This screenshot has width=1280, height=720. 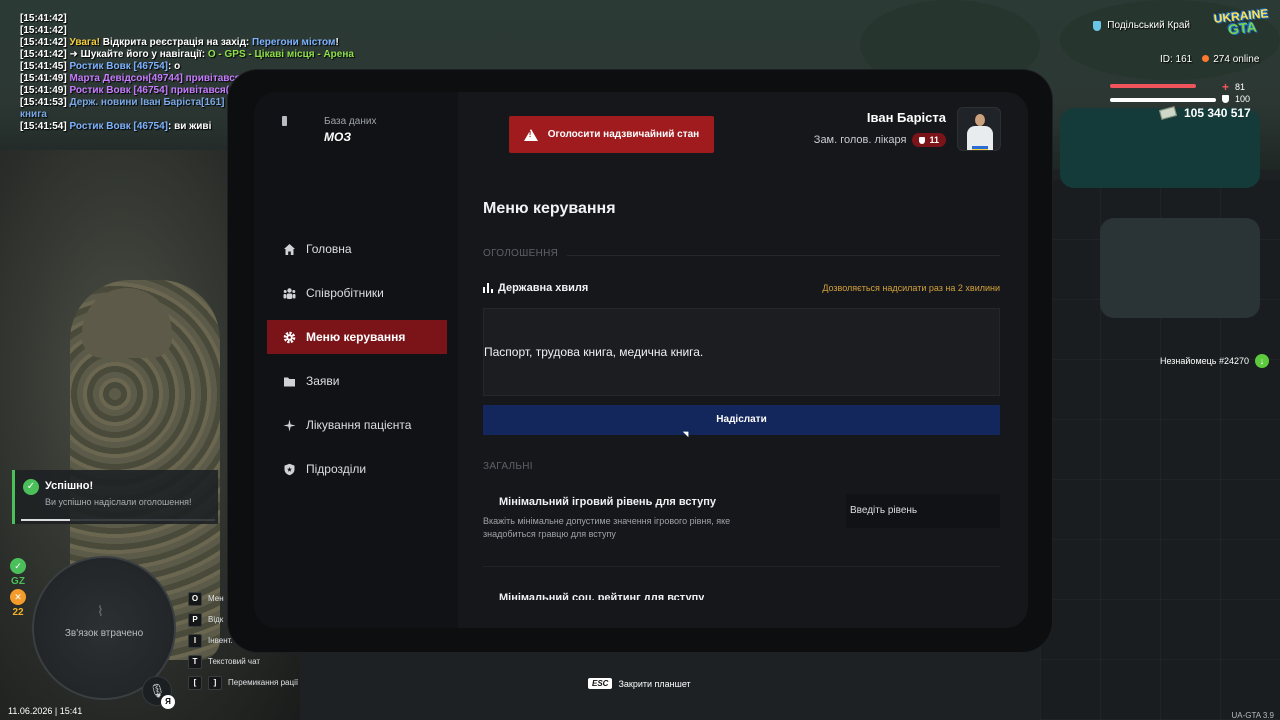 What do you see at coordinates (350, 121) in the screenshot?
I see `database-label: База даних` at bounding box center [350, 121].